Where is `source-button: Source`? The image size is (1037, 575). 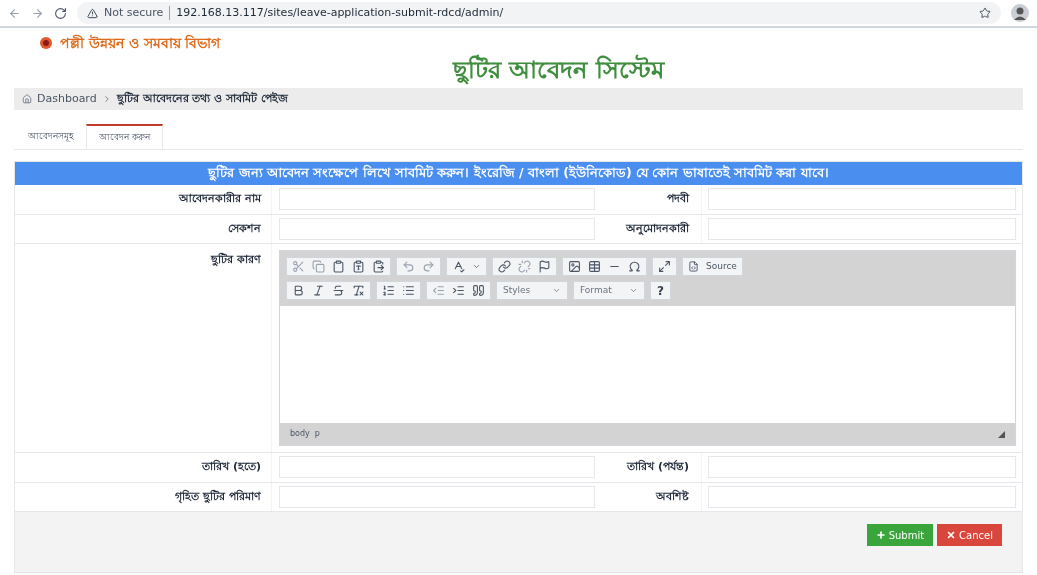 source-button: Source is located at coordinates (712, 266).